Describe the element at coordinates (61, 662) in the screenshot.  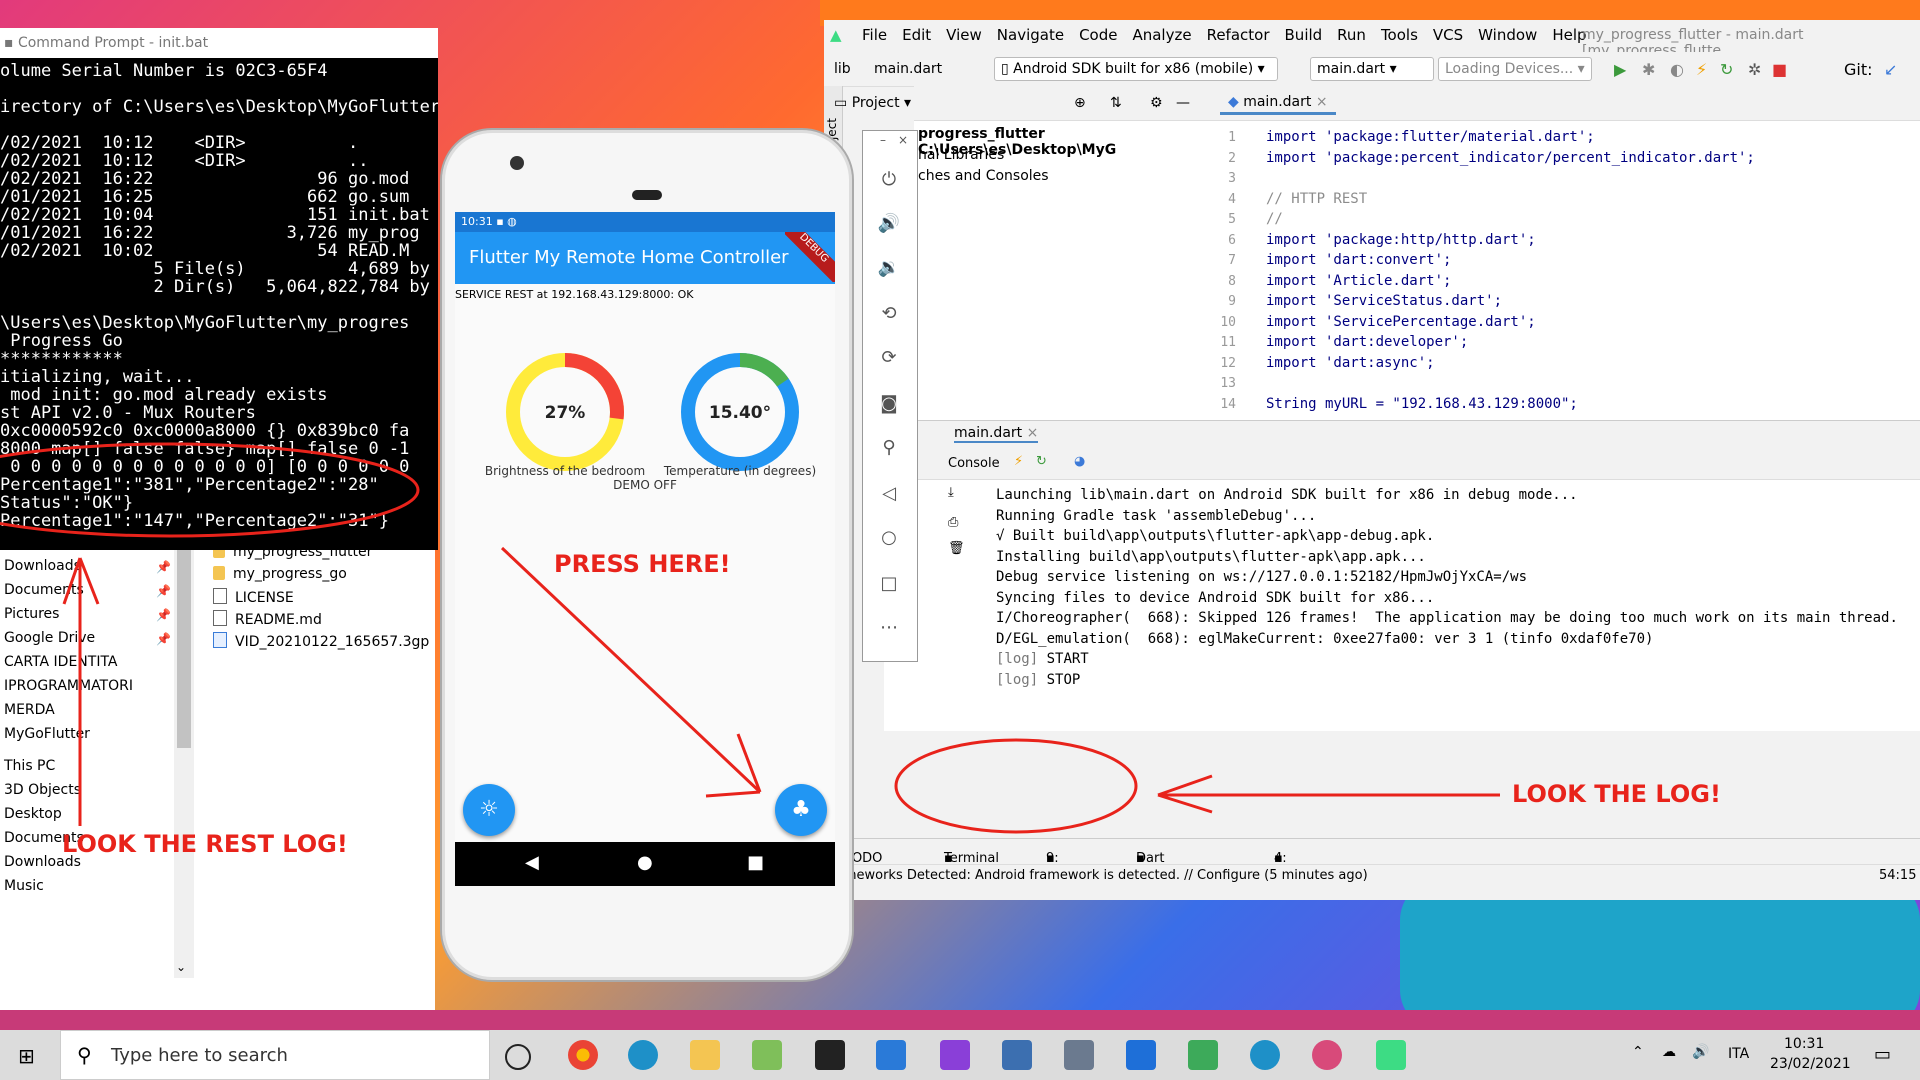
I see `explorer-nav-item: CARTA IDENTITA` at that location.